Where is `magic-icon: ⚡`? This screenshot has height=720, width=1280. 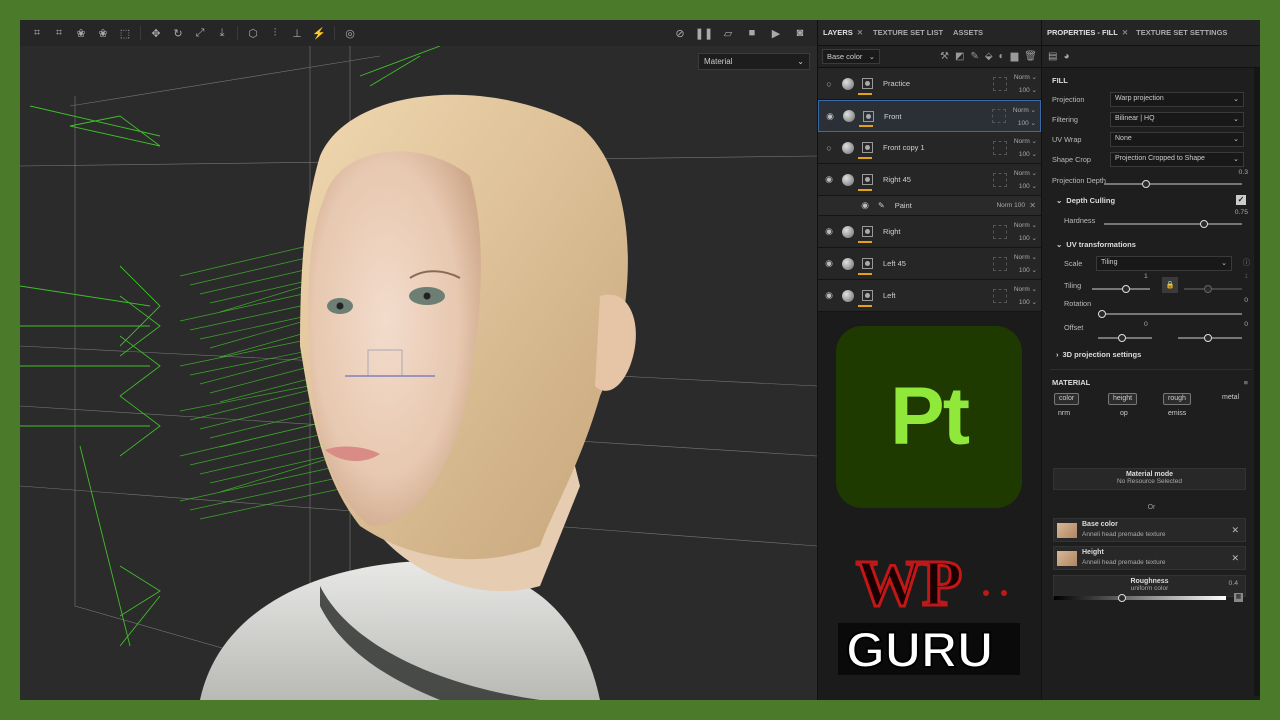 magic-icon: ⚡ is located at coordinates (319, 33).